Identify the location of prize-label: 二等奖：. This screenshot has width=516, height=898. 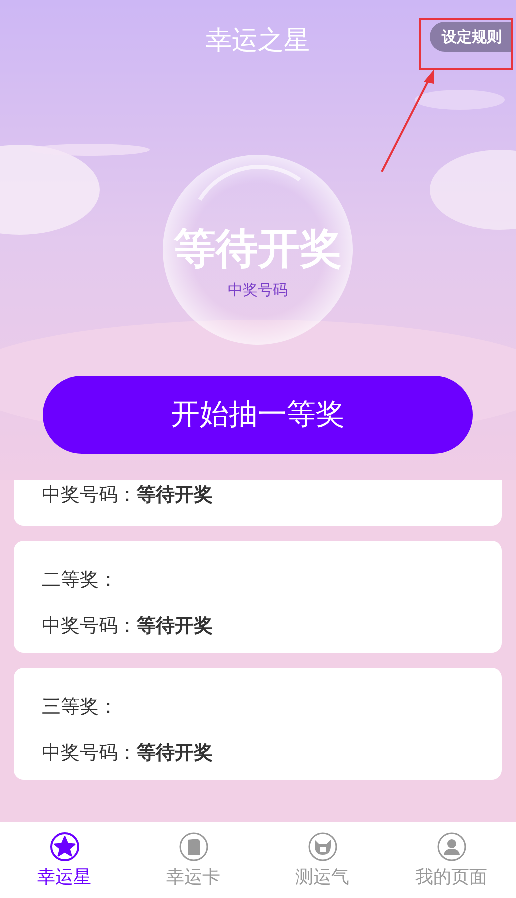
(80, 580).